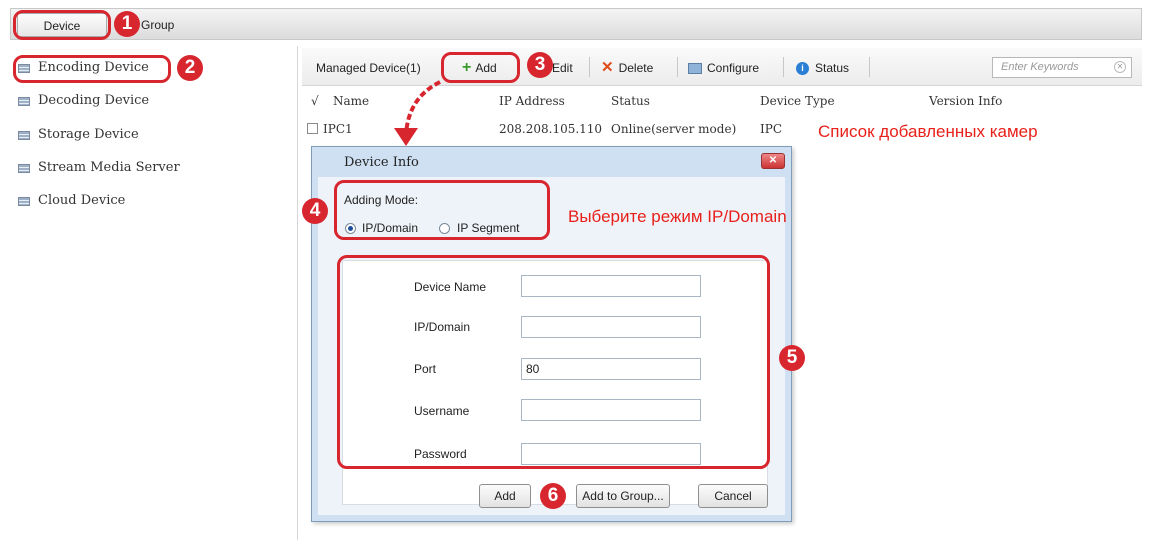 The width and height of the screenshot is (1151, 540). I want to click on highlight-device-tab, so click(62, 25).